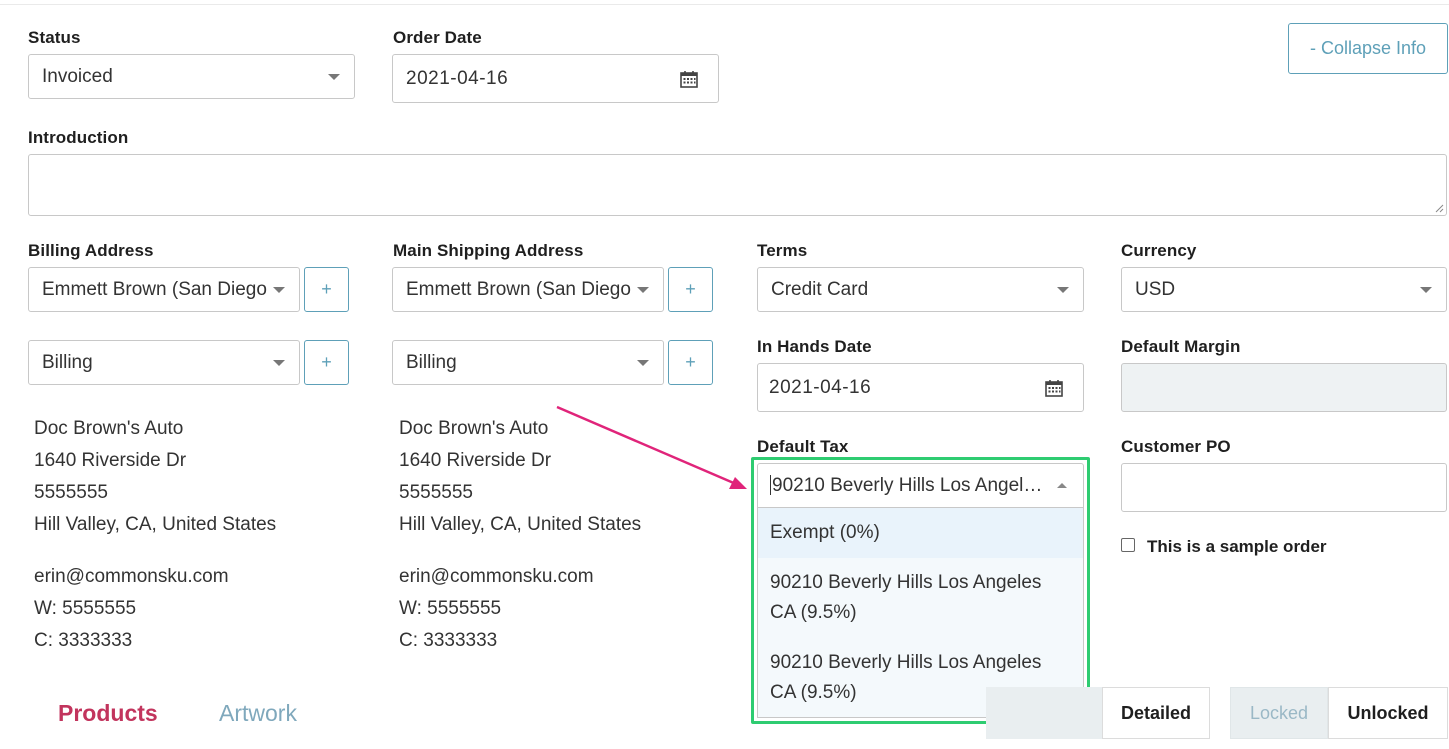  What do you see at coordinates (496, 576) in the screenshot?
I see `shipping-email: erin@commonsku.com` at bounding box center [496, 576].